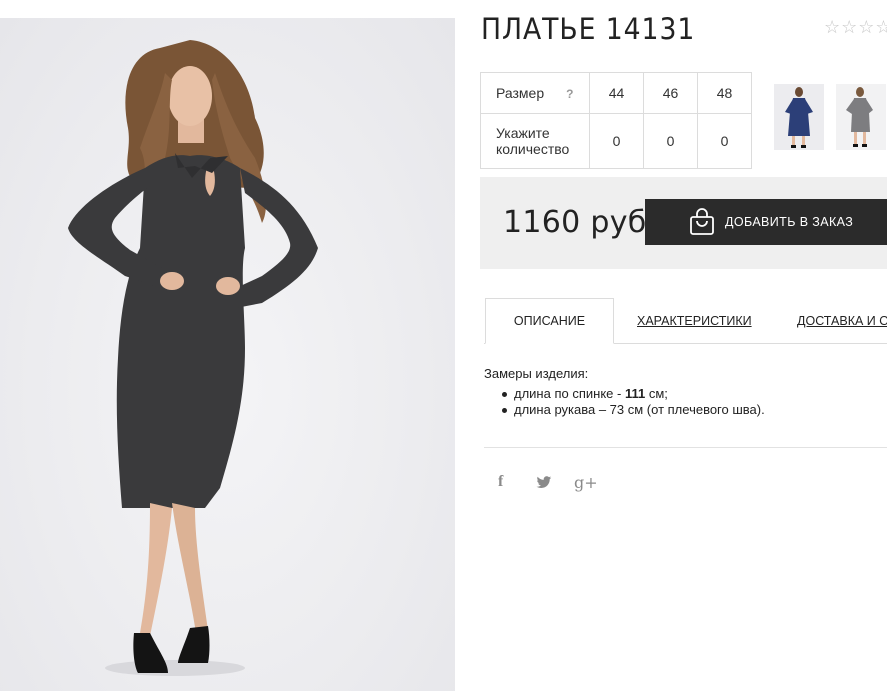 This screenshot has width=887, height=691. What do you see at coordinates (656, 393) in the screenshot?
I see `measure-unit: см;` at bounding box center [656, 393].